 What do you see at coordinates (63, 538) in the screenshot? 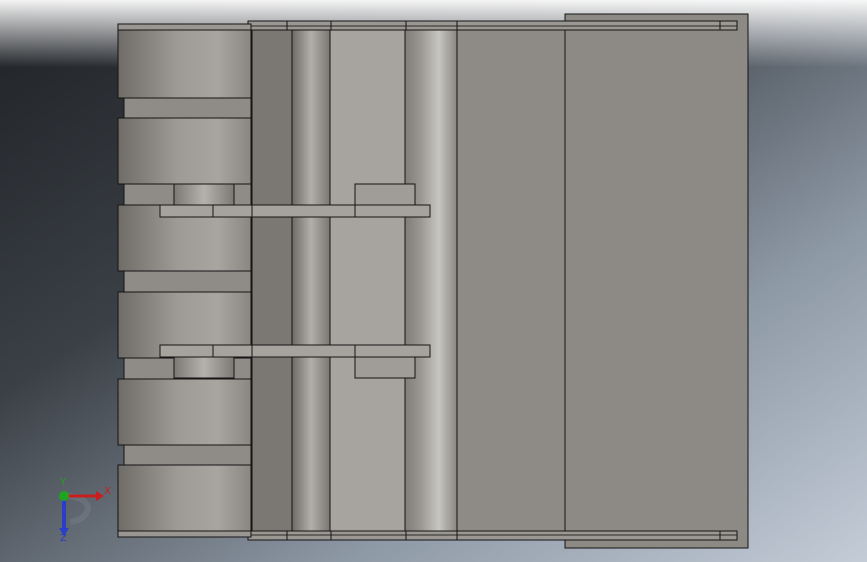
I see `z-axis-label: Z` at bounding box center [63, 538].